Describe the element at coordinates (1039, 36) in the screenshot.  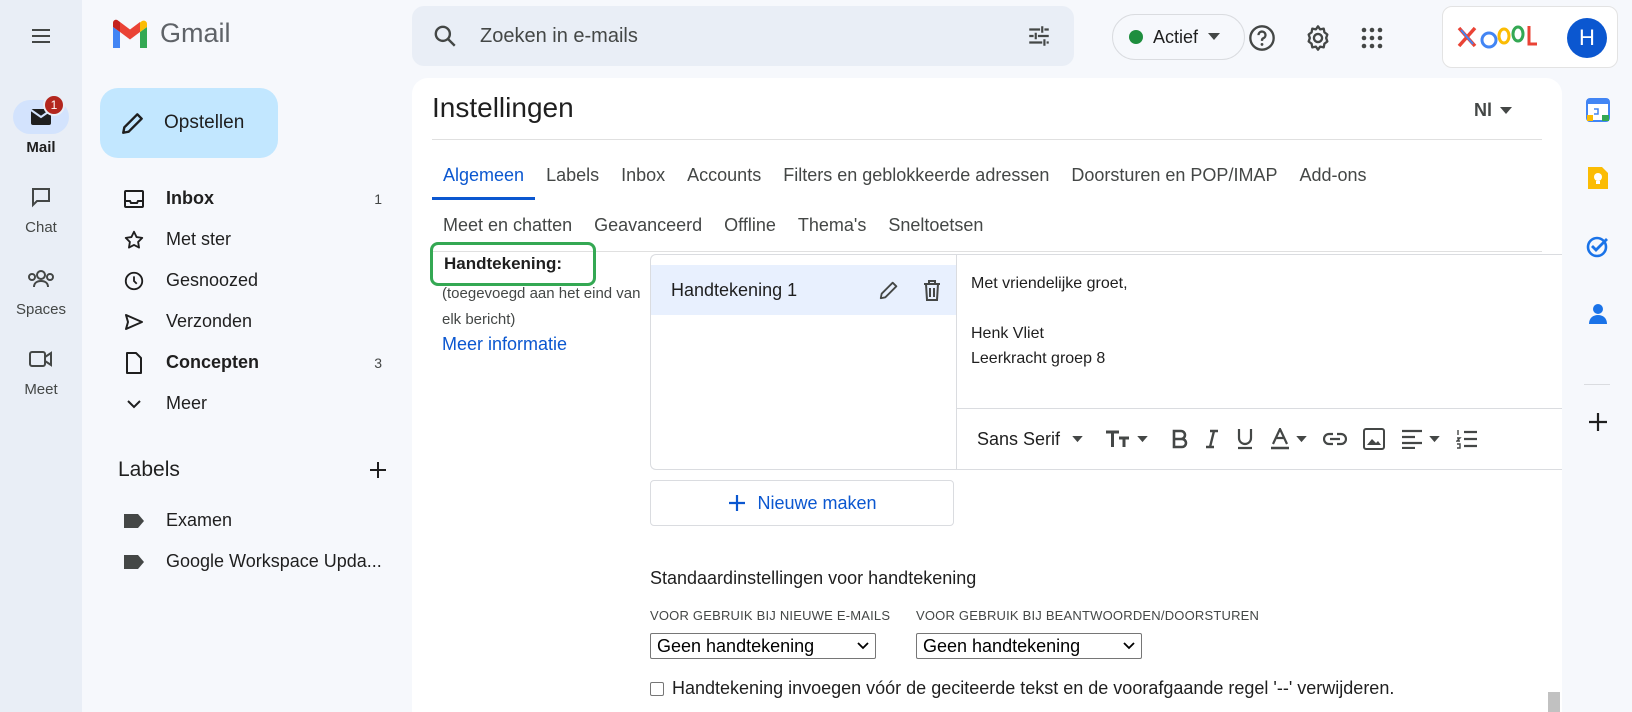
I see `search-options-icon` at that location.